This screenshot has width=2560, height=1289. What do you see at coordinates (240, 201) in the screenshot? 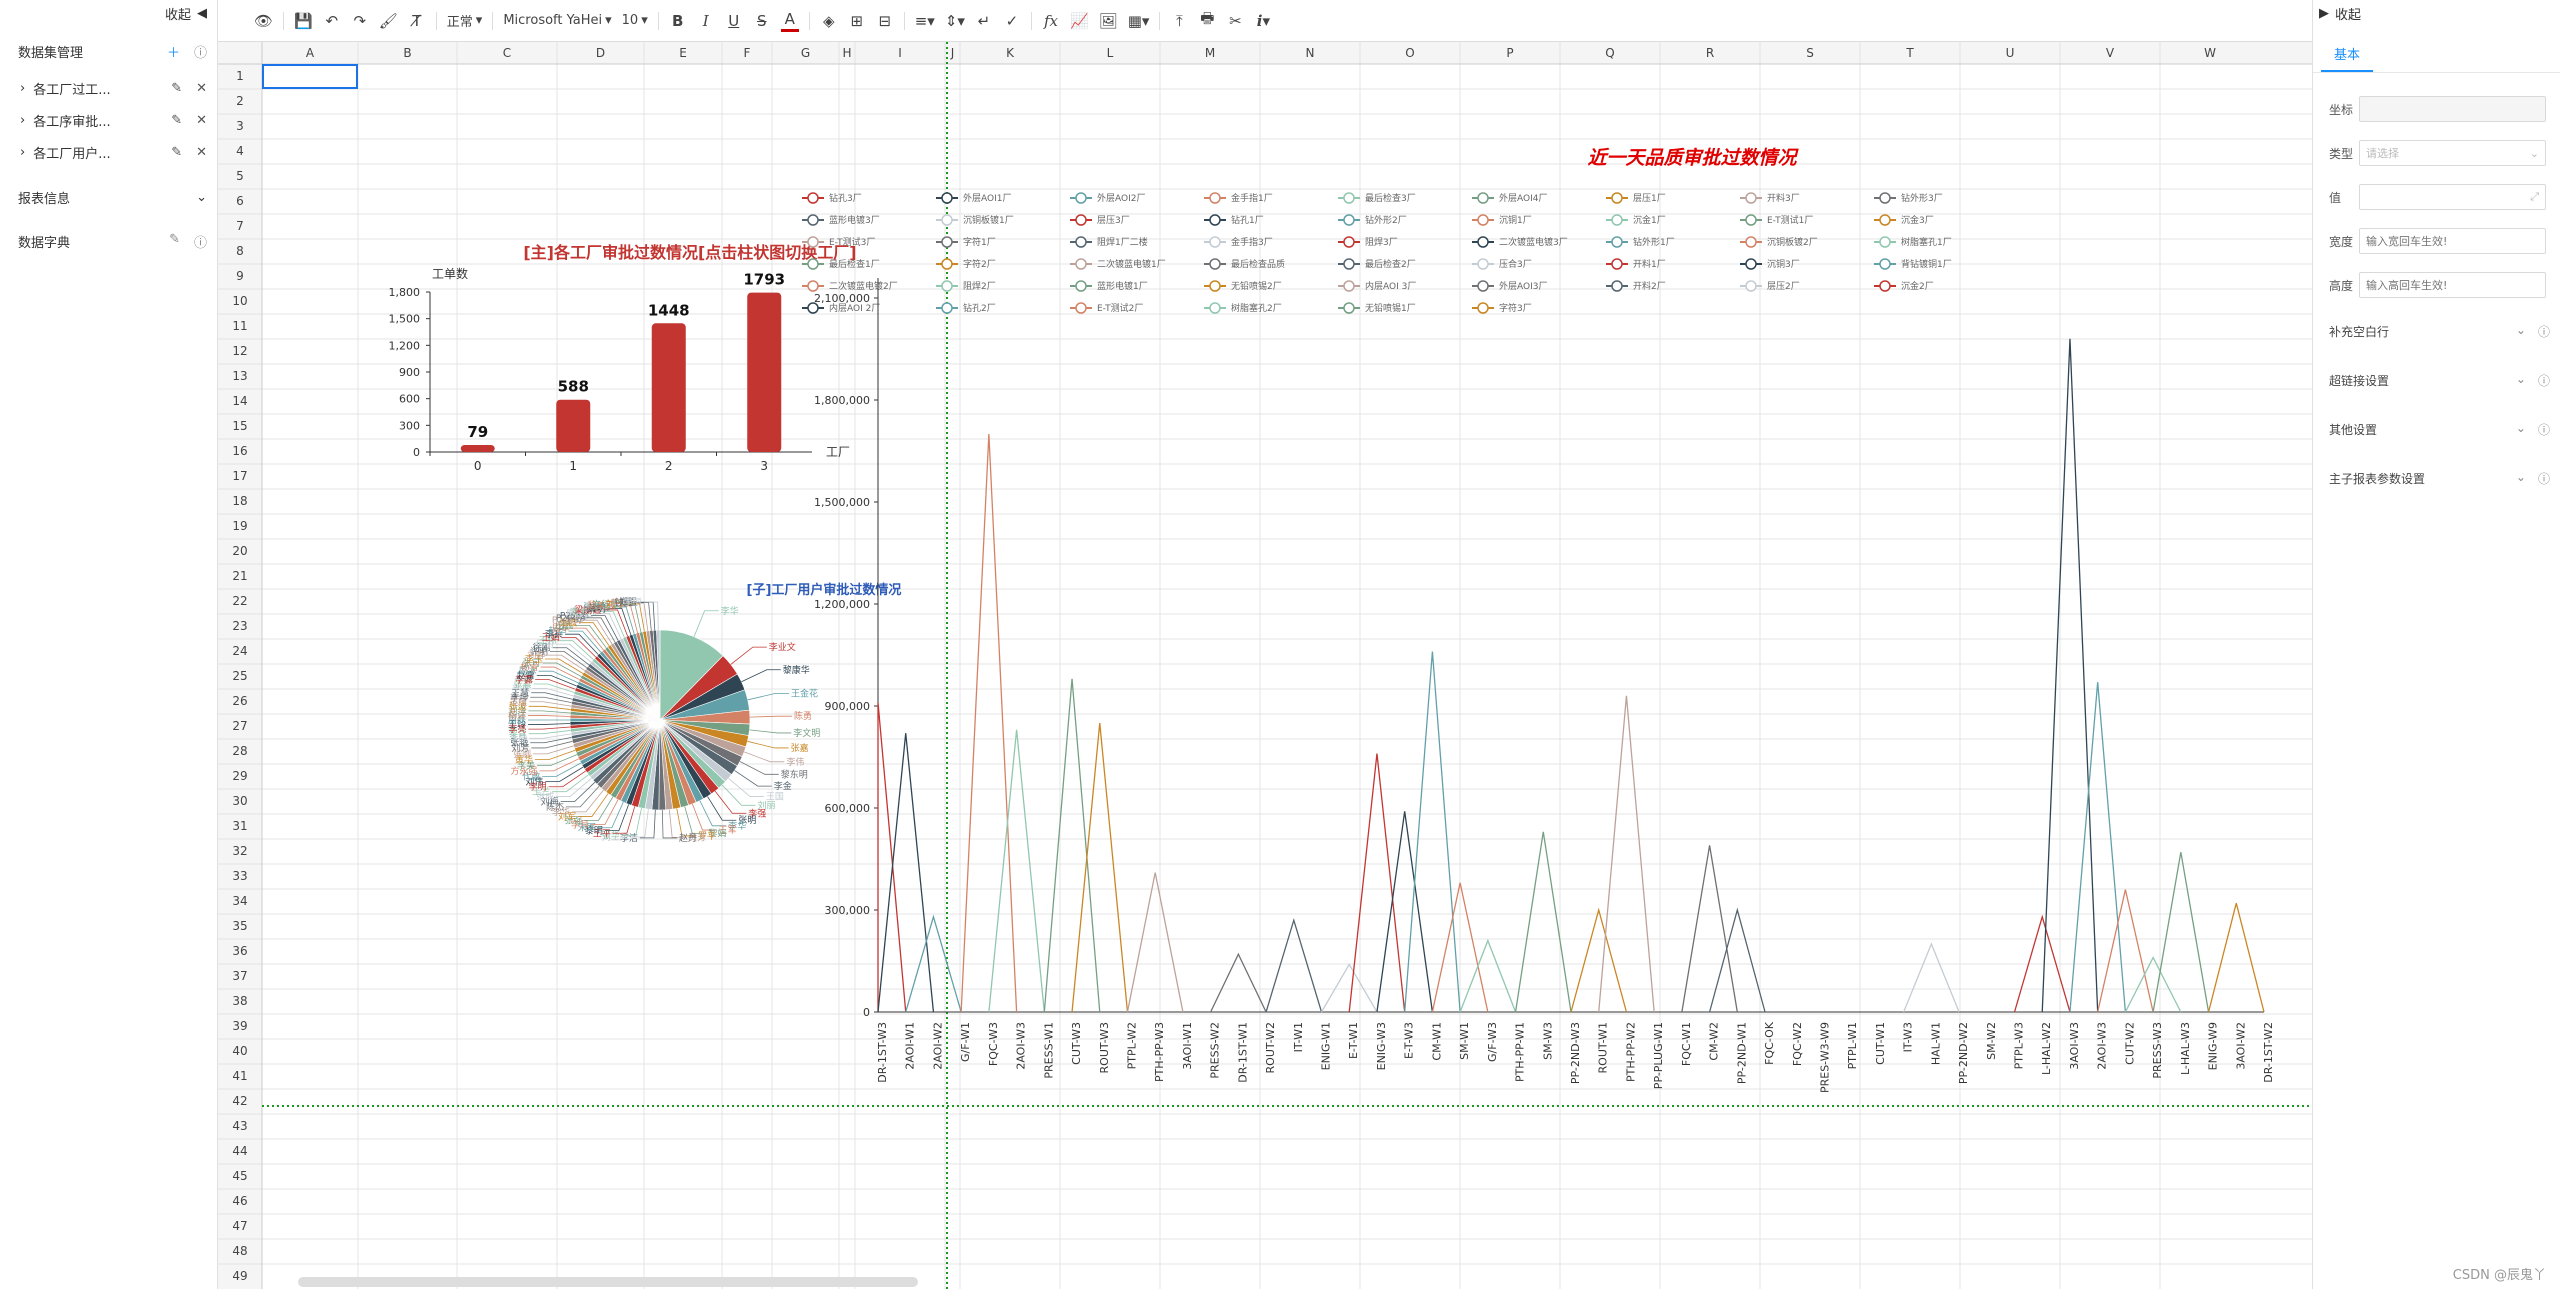
I see `row-header: 6` at bounding box center [240, 201].